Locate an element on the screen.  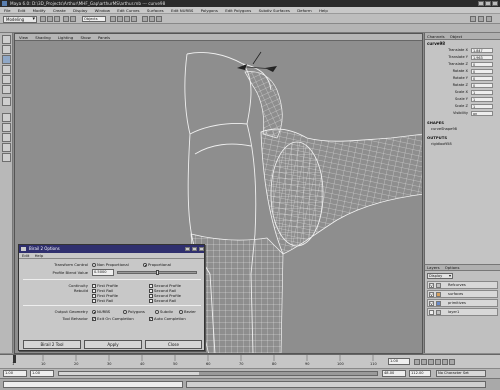
scale-tool-icon is located at coordinates (6, 79).